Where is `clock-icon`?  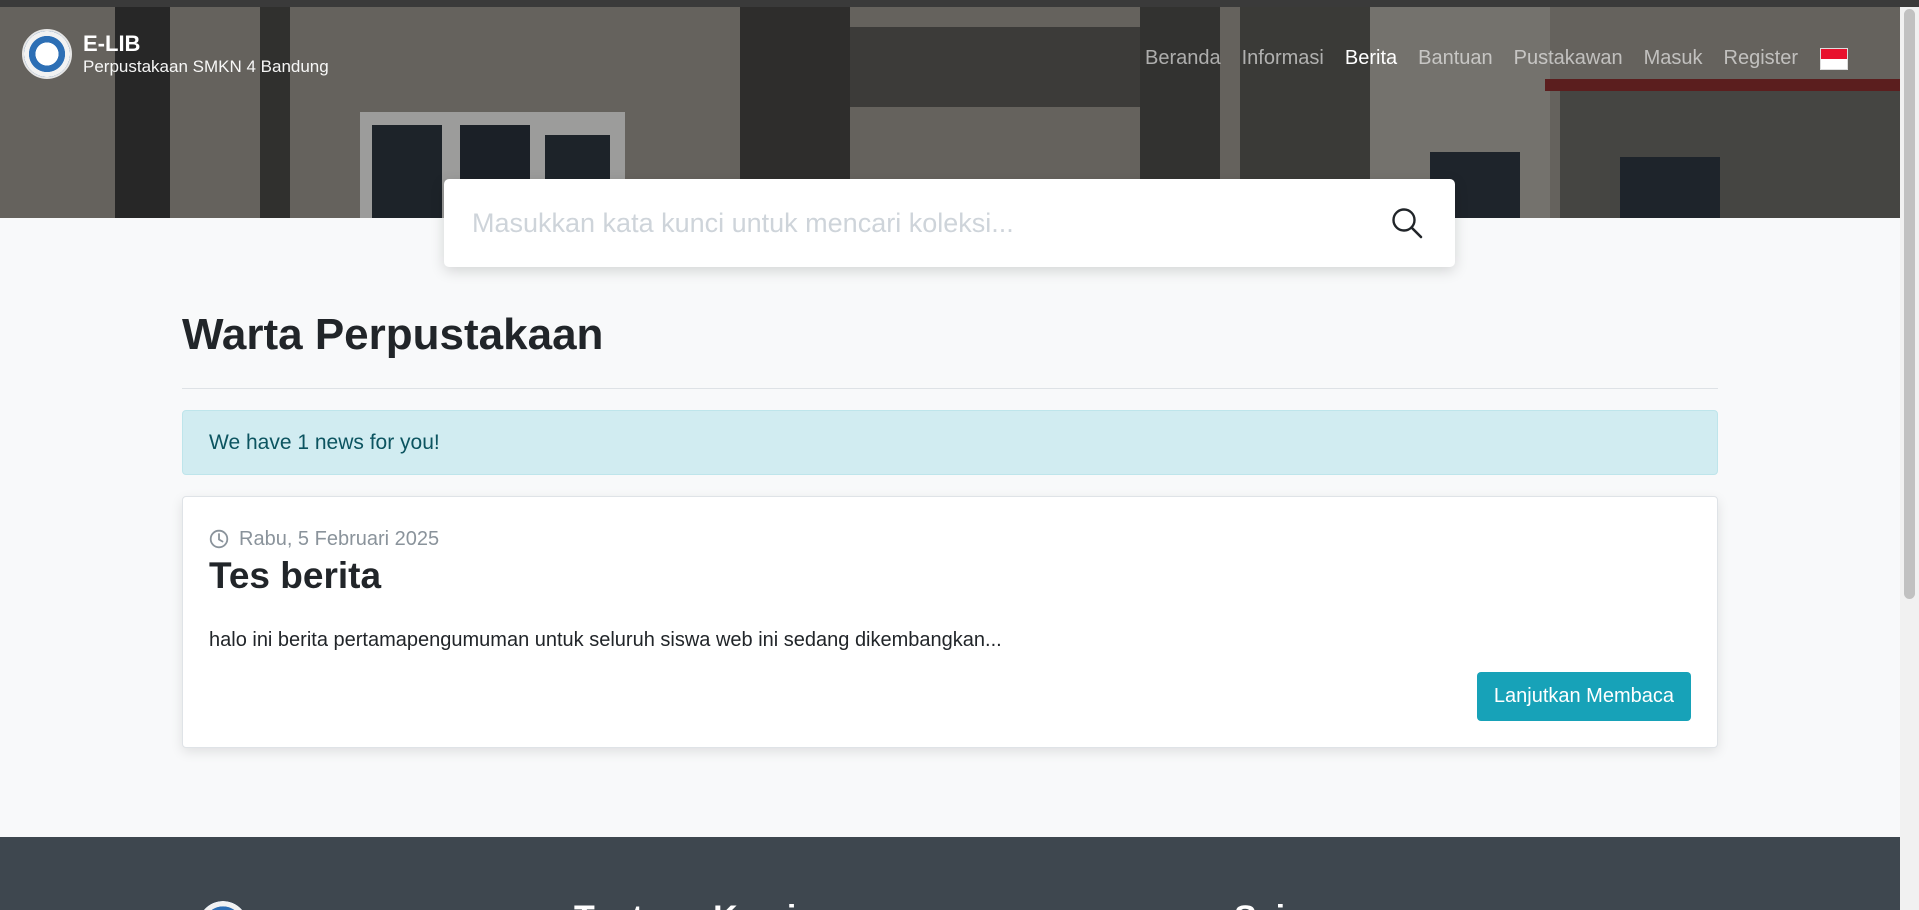
clock-icon is located at coordinates (219, 539).